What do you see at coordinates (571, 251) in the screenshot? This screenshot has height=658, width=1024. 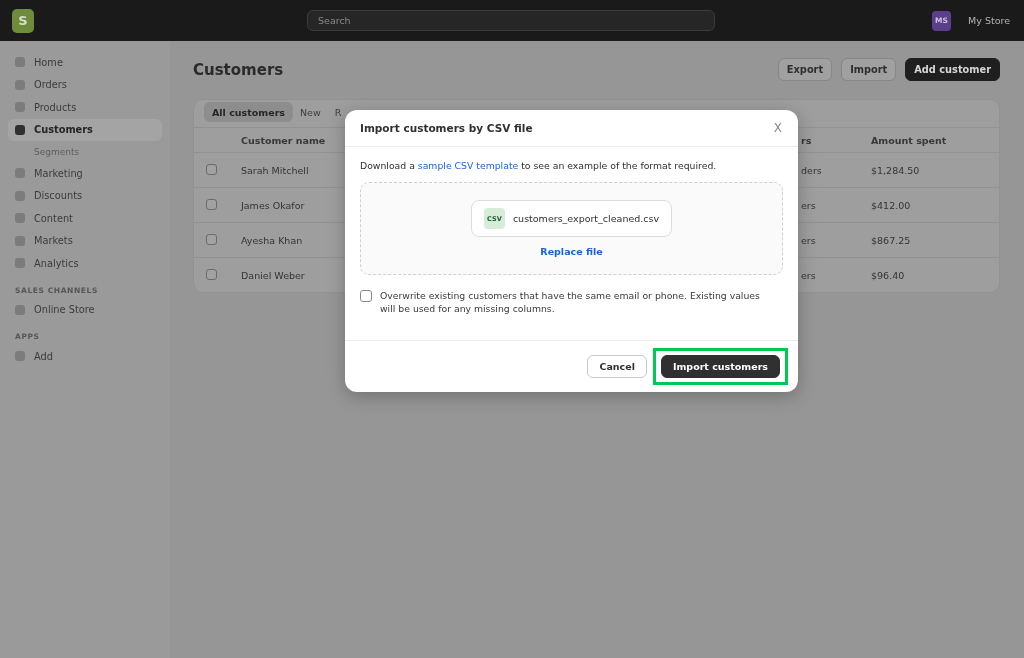 I see `replace-file-link: Replace file` at bounding box center [571, 251].